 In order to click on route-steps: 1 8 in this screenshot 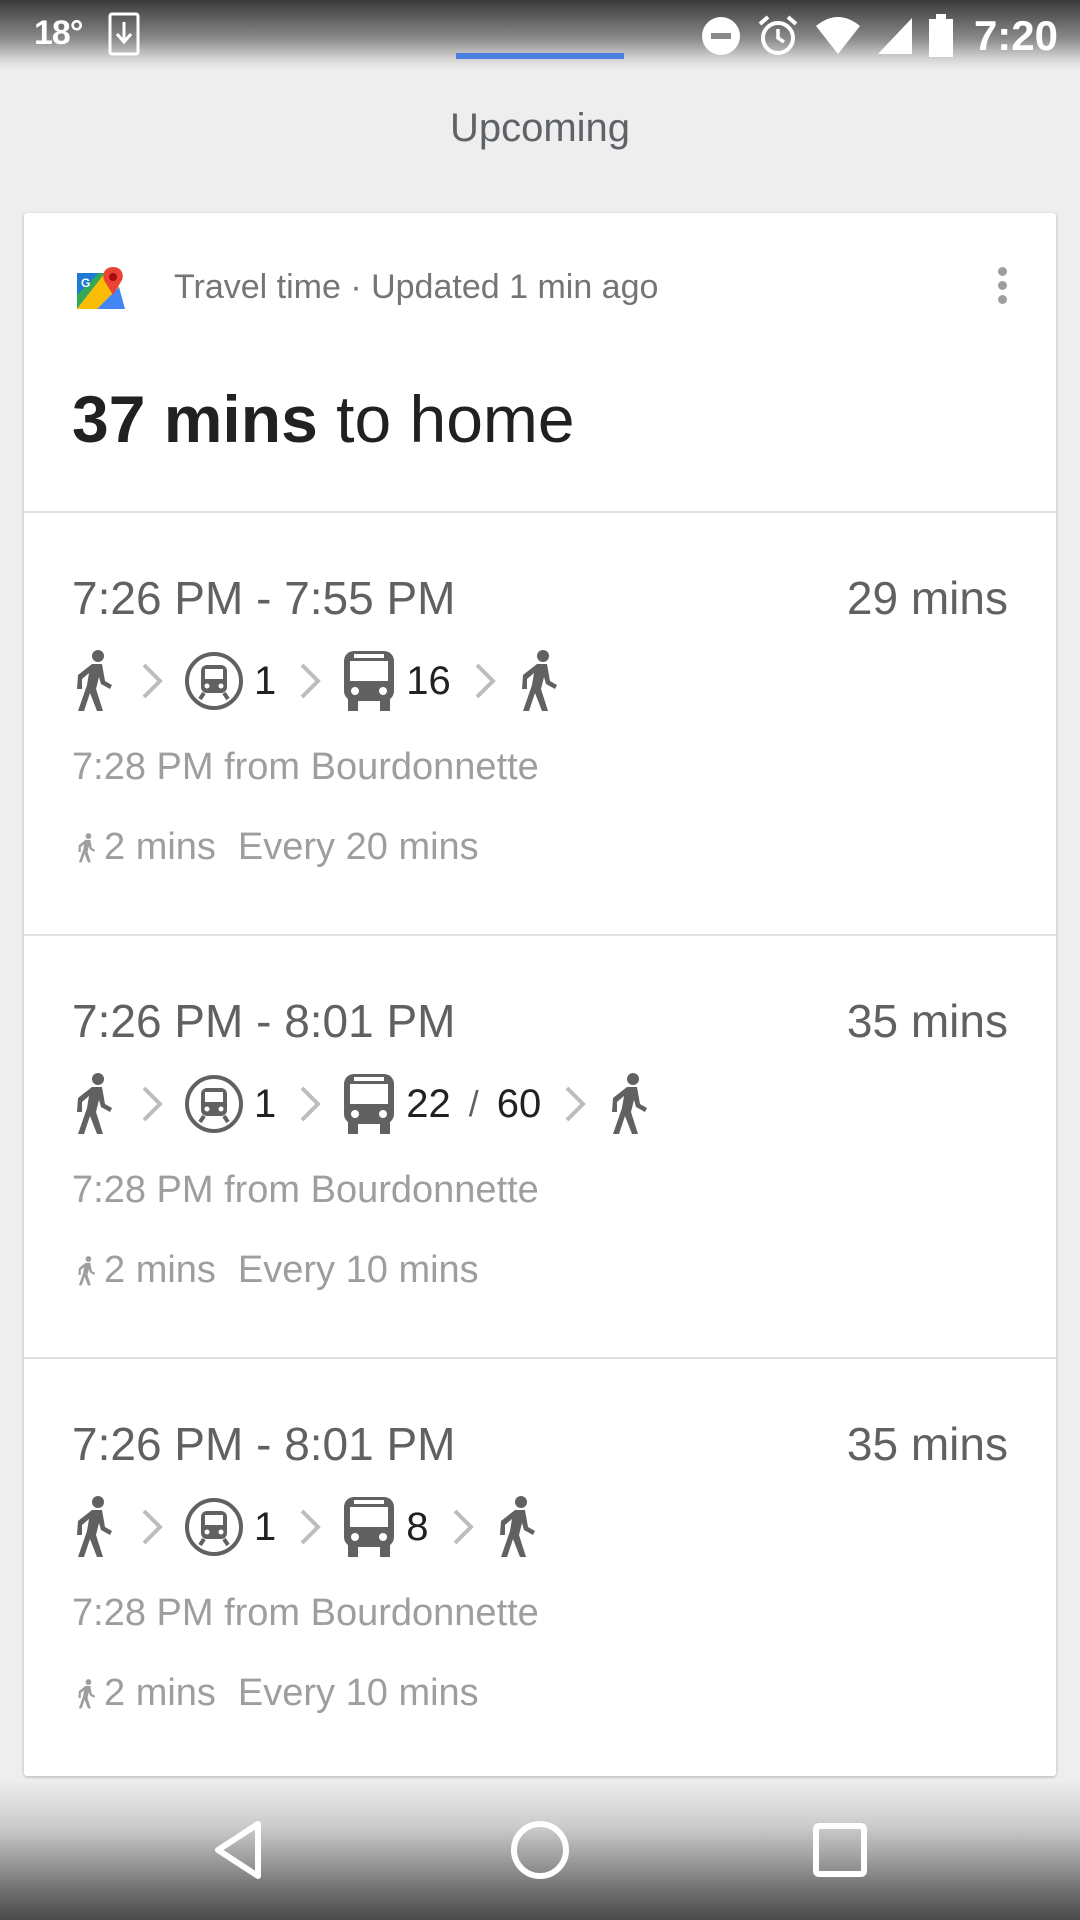, I will do `click(306, 1527)`.